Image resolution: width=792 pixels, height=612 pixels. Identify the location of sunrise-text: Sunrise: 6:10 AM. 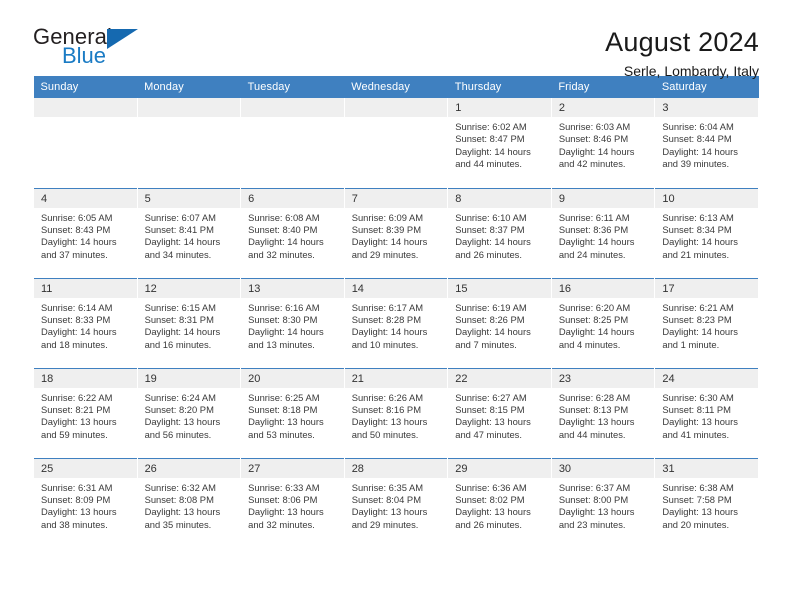
(491, 217).